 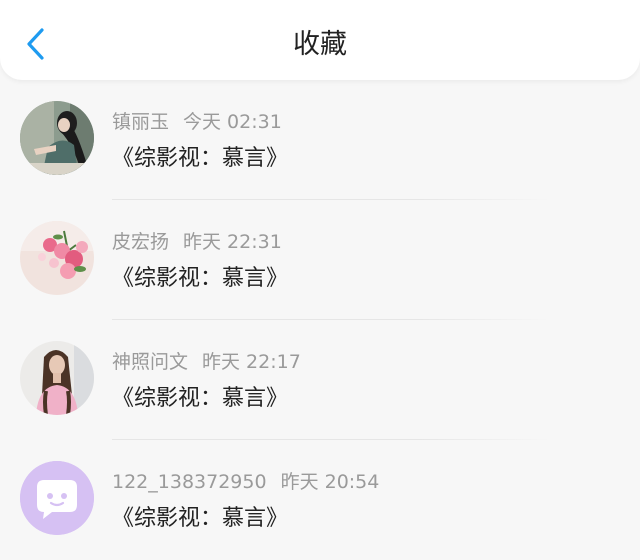 What do you see at coordinates (140, 122) in the screenshot?
I see `username: 镇丽玉` at bounding box center [140, 122].